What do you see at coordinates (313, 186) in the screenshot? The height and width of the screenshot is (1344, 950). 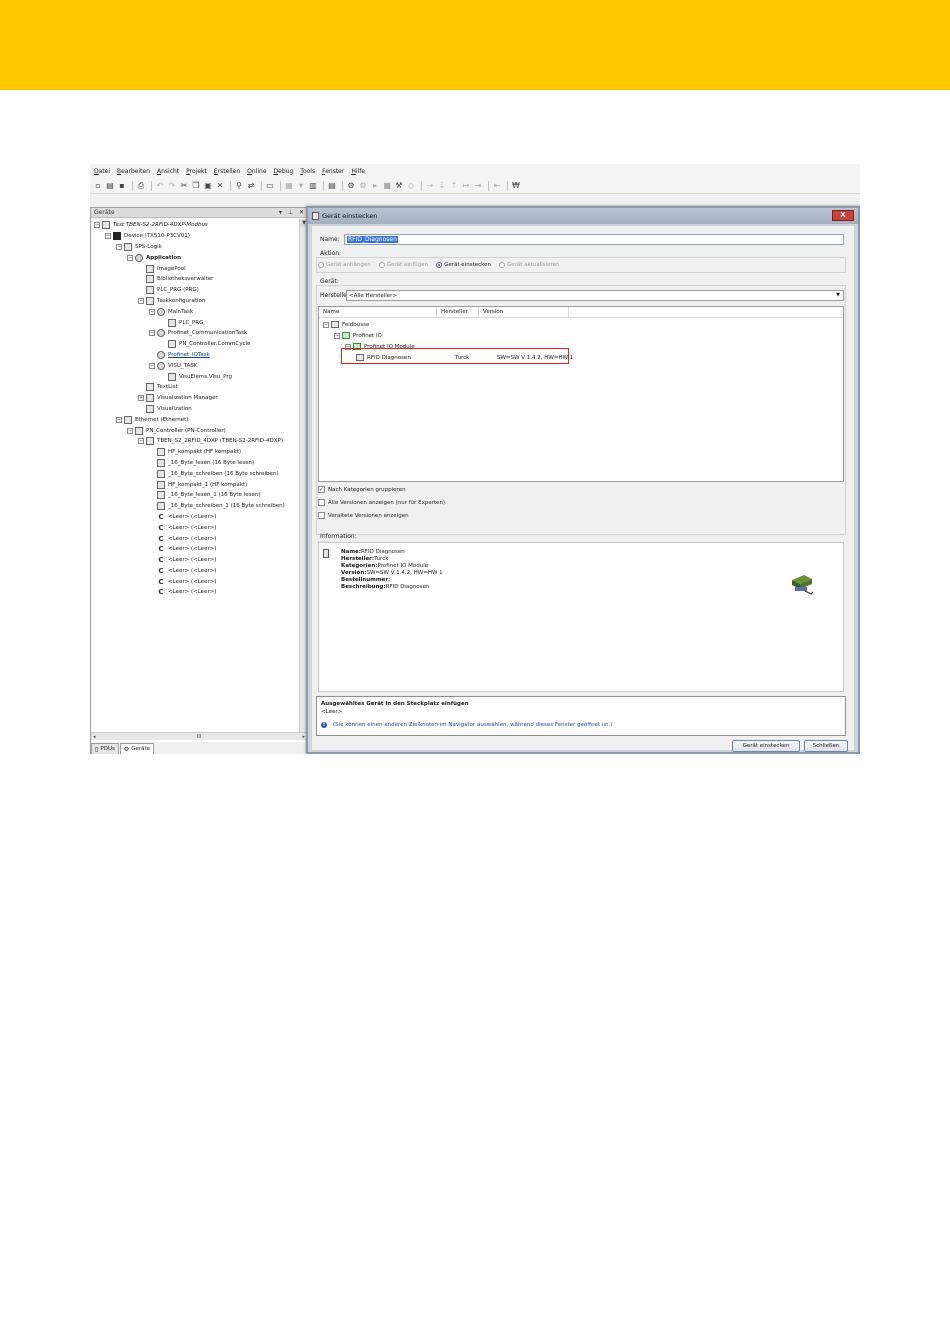 I see `build-icon: ▥` at bounding box center [313, 186].